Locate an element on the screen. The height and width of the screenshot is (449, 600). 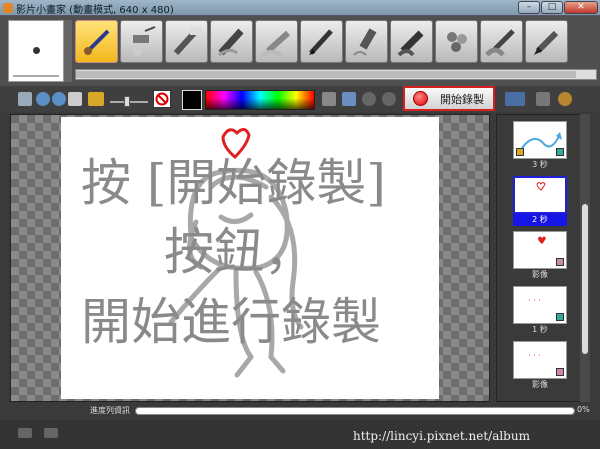
undo-icon is located at coordinates (369, 99).